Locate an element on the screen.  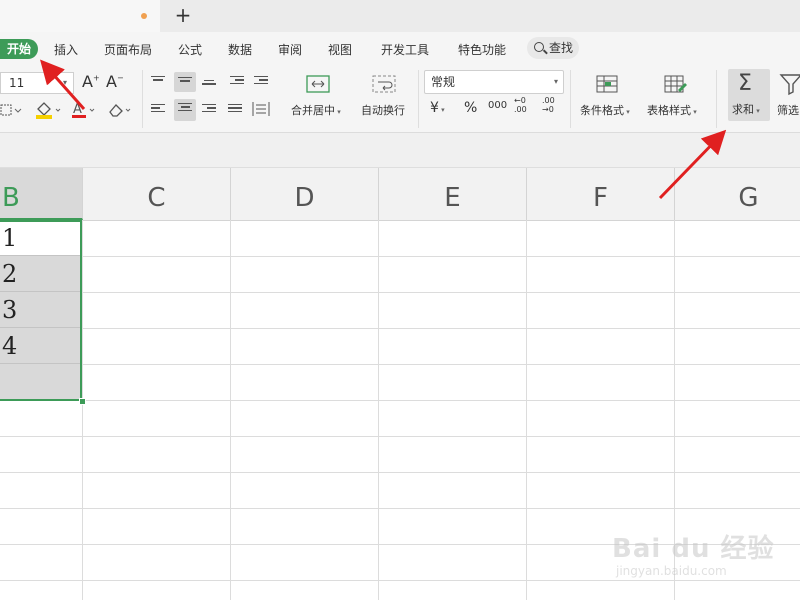
font-shrink-button: A− is located at coordinates (115, 81).